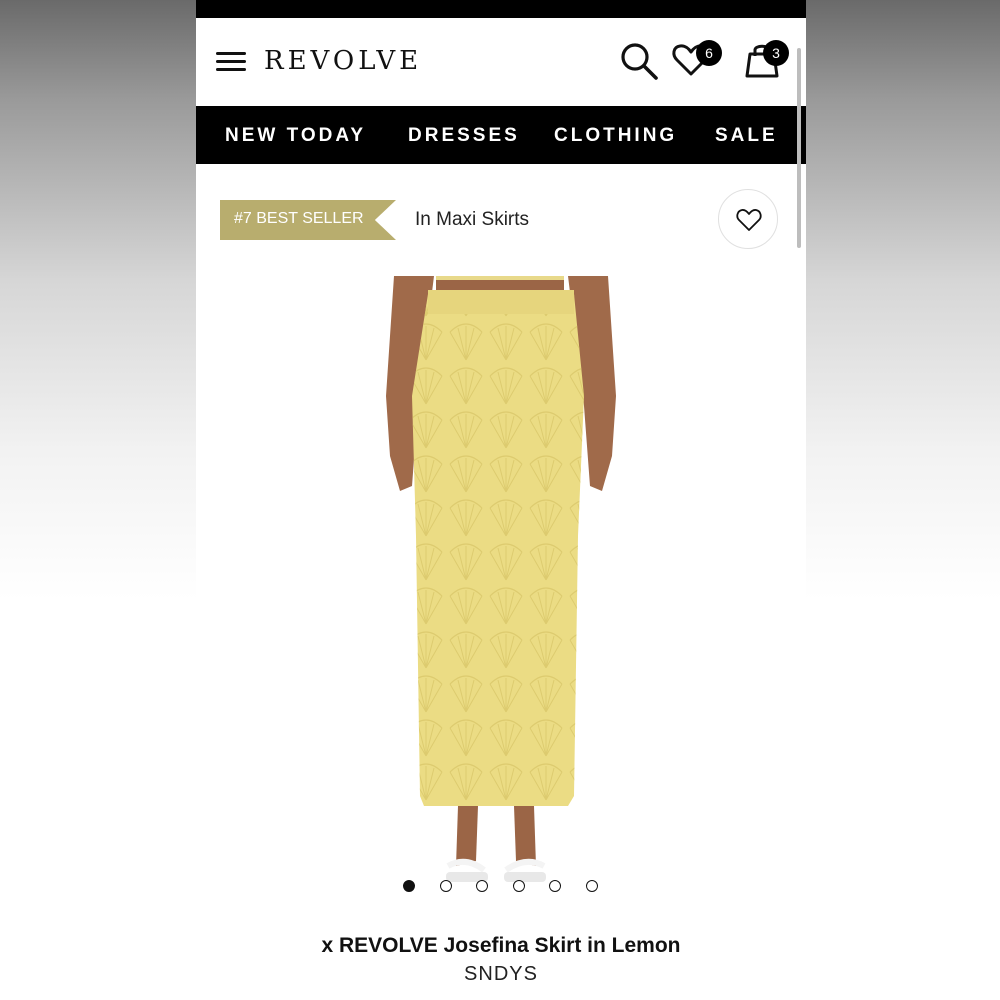 Image resolution: width=1000 pixels, height=1000 pixels. I want to click on carousel-indicators, so click(503, 887).